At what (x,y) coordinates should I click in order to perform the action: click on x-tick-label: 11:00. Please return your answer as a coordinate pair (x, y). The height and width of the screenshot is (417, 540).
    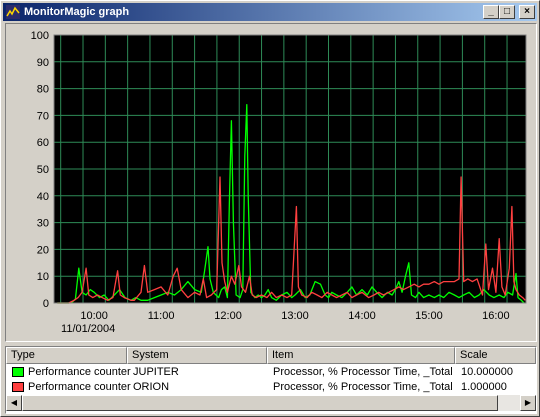
    Looking at the image, I should click on (161, 316).